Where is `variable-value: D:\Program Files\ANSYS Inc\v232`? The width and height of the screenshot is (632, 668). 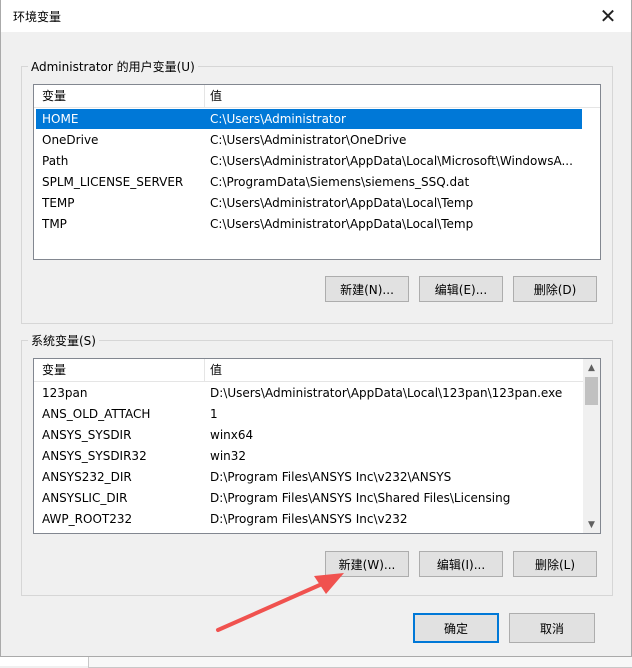 variable-value: D:\Program Files\ANSYS Inc\v232 is located at coordinates (309, 519).